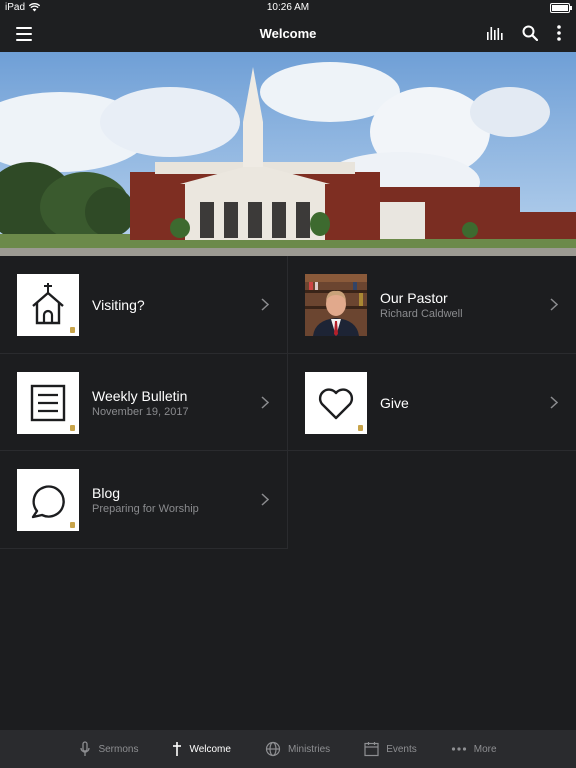 This screenshot has height=768, width=576. Describe the element at coordinates (561, 8) in the screenshot. I see `battery-icon` at that location.